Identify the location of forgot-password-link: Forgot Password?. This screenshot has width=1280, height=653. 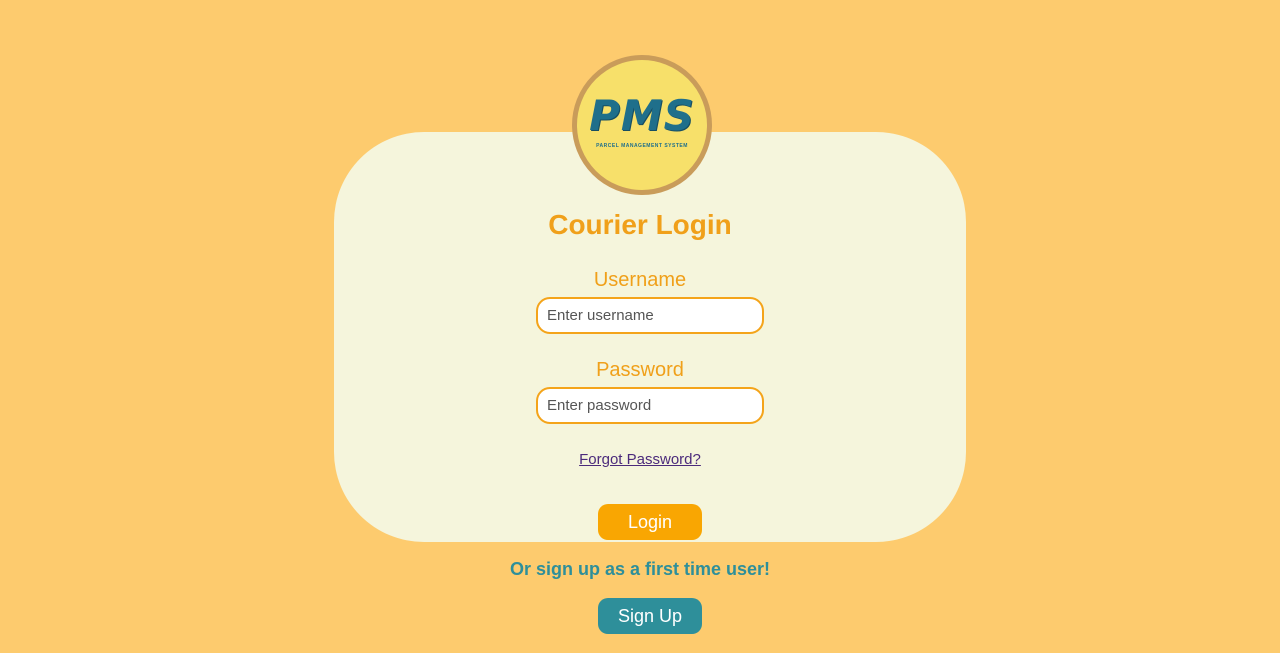
(640, 459).